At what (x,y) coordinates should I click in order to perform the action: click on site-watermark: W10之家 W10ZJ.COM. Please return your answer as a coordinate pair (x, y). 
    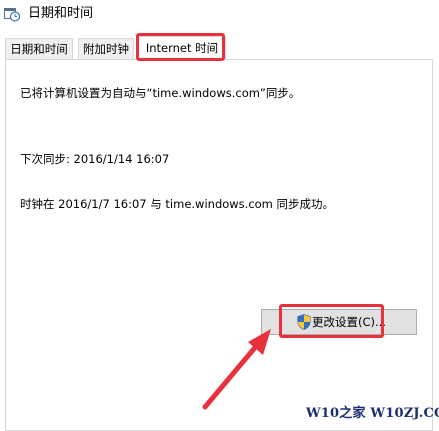
    Looking at the image, I should click on (372, 413).